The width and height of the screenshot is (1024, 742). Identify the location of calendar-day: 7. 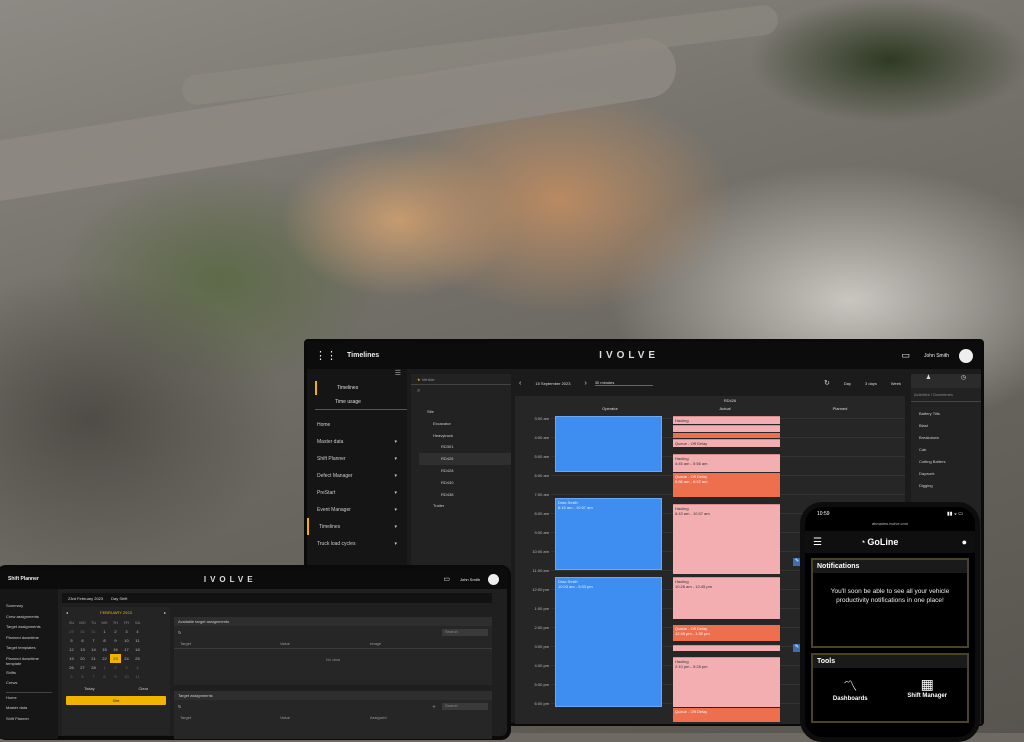
(93, 640).